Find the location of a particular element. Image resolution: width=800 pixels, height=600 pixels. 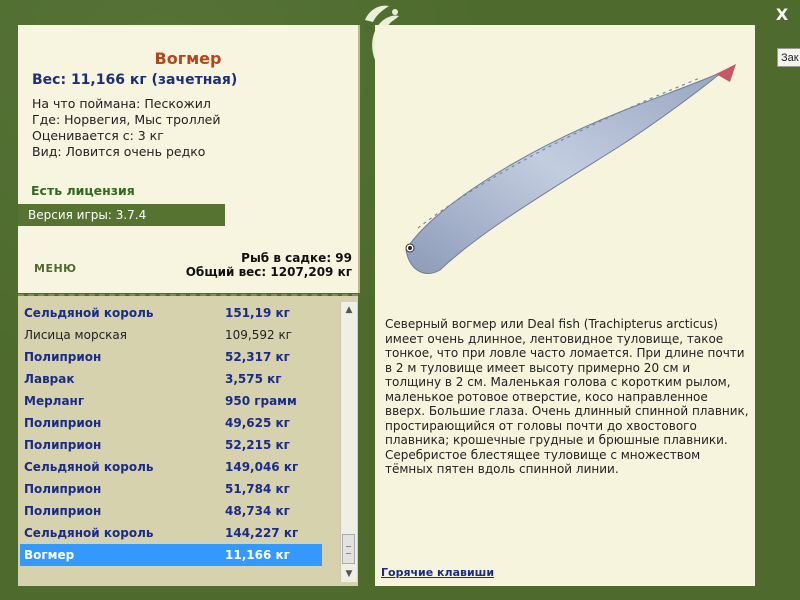

bait-info: На что поймана: Пескожил is located at coordinates (121, 103).